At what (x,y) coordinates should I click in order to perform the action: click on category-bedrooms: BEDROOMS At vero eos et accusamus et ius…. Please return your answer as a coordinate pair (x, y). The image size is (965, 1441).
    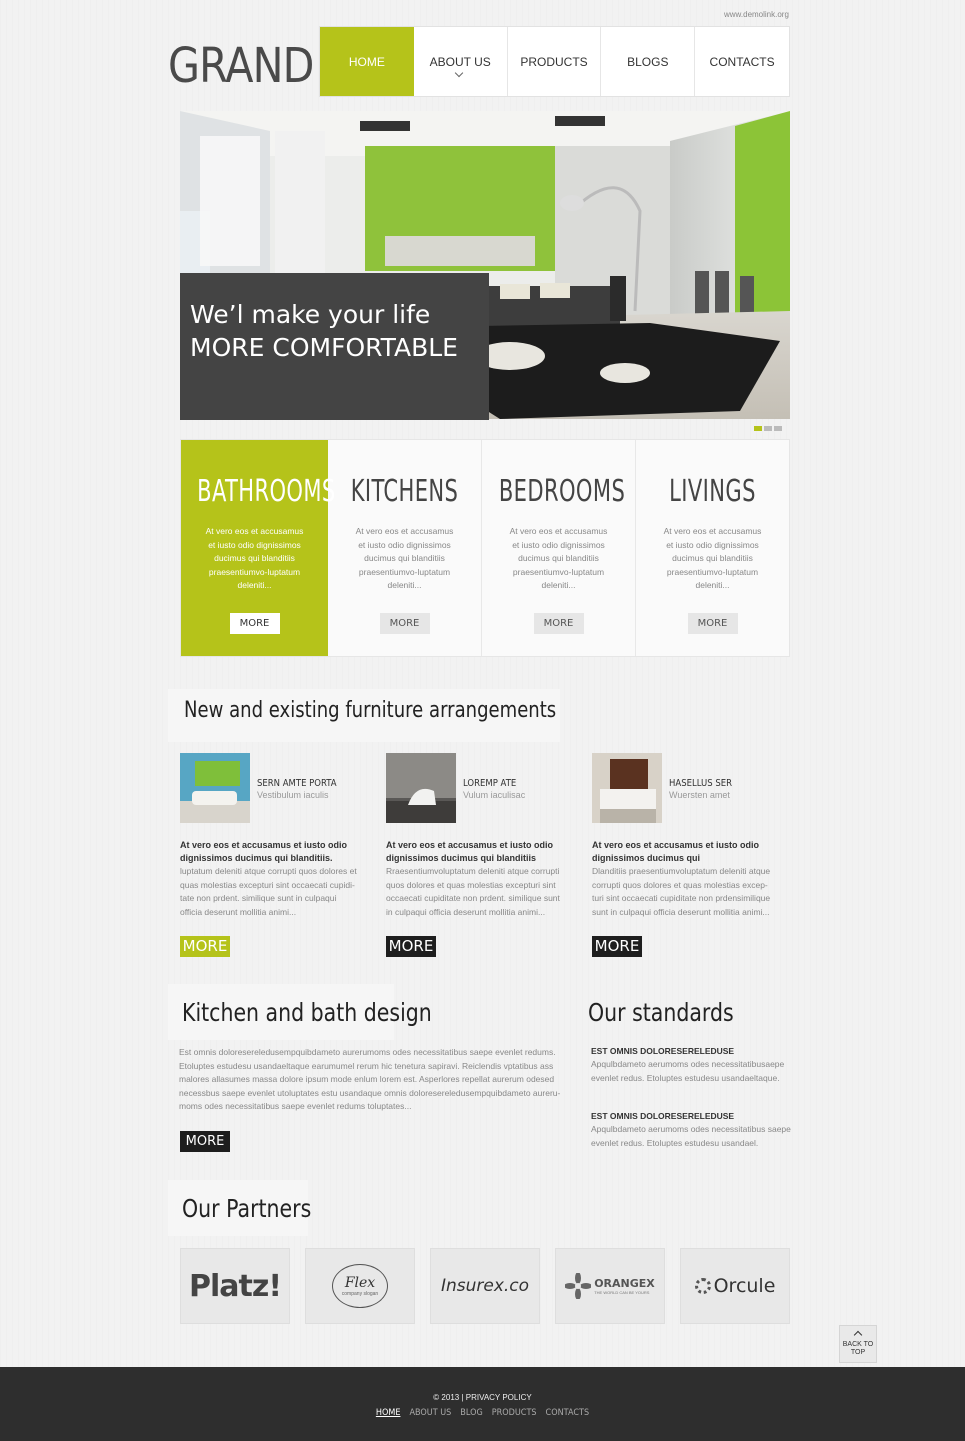
    Looking at the image, I should click on (559, 548).